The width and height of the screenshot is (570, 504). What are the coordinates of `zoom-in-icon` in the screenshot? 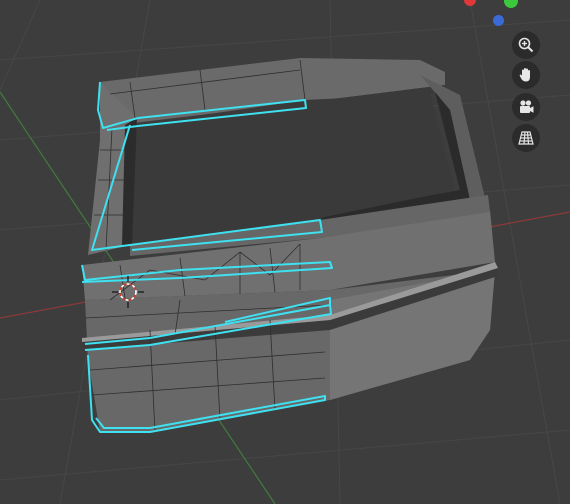 It's located at (526, 45).